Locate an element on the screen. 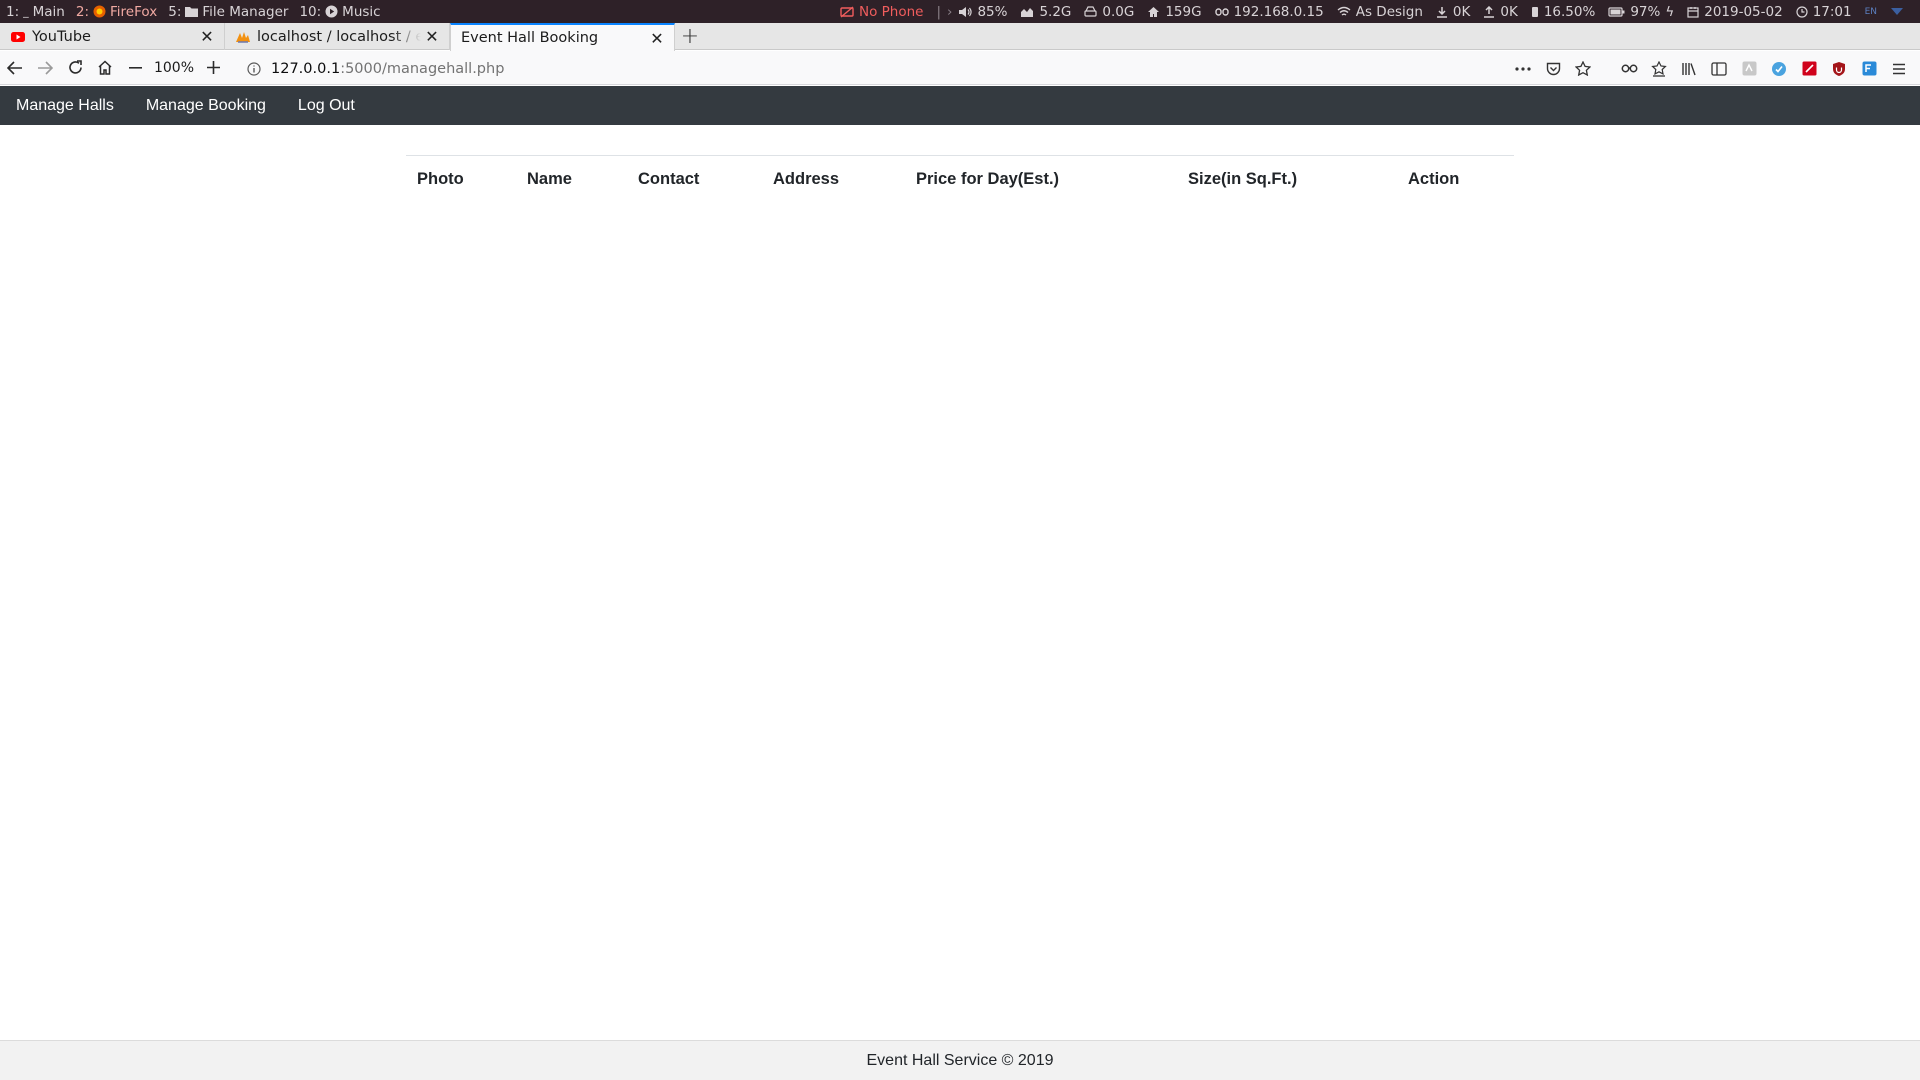  ublock-shield-icon is located at coordinates (1839, 68).